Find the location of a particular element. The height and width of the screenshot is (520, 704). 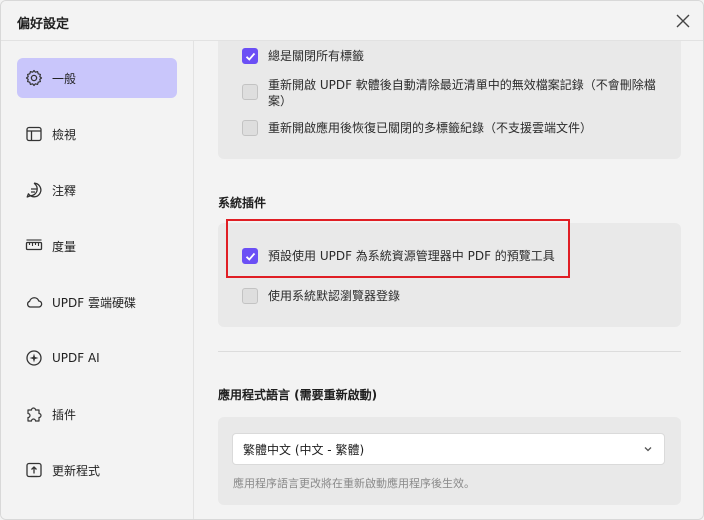

close-icon is located at coordinates (683, 21).